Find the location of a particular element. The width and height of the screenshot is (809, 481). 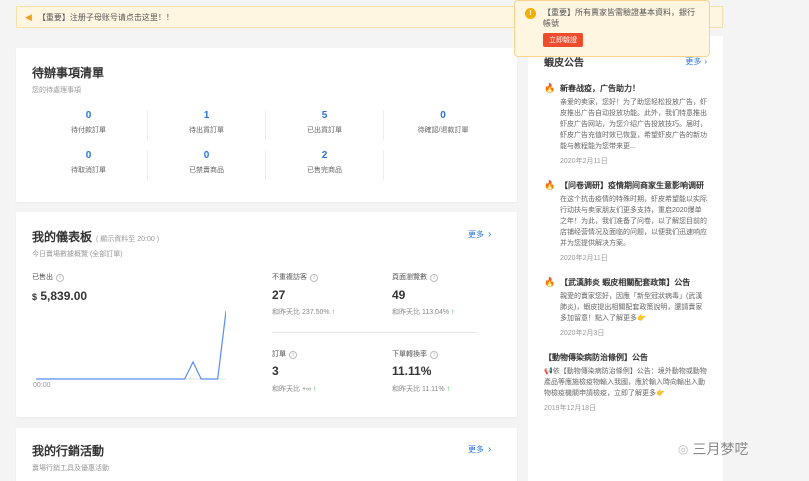

dashboard-title: 我的儀表板 is located at coordinates (62, 237).